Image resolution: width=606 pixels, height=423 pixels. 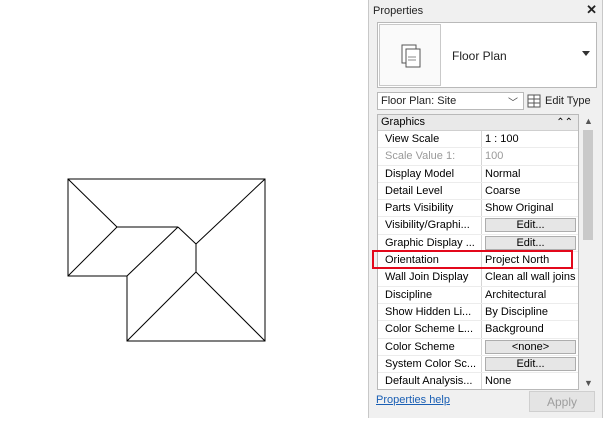 I want to click on property-label: Detail Level, so click(x=431, y=191).